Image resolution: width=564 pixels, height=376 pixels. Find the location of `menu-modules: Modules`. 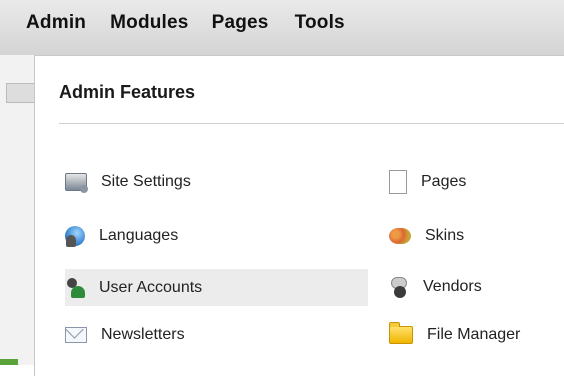

menu-modules: Modules is located at coordinates (149, 23).